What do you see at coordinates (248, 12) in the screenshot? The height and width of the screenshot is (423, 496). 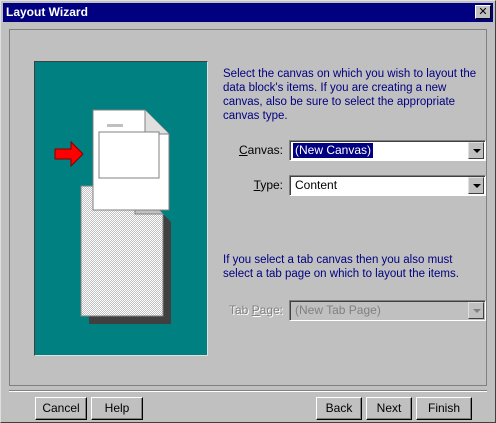 I see `title-bar: Layout Wizard ✕` at bounding box center [248, 12].